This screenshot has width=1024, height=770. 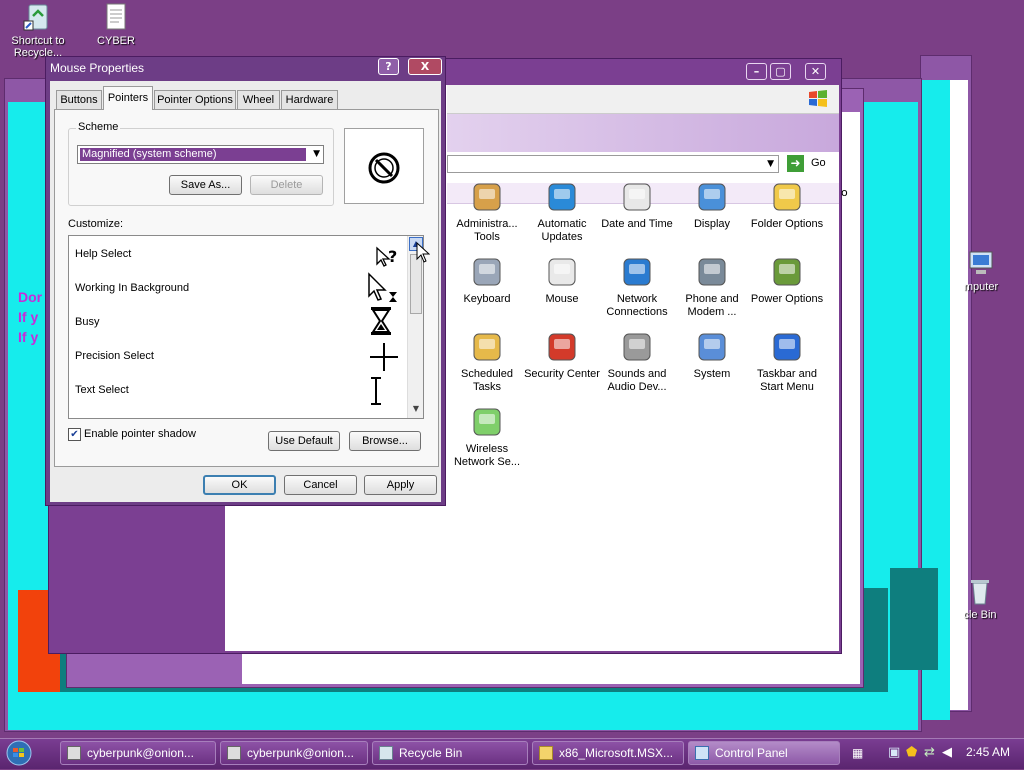 What do you see at coordinates (637, 224) in the screenshot?
I see `control-panel-item-label: Date and Time` at bounding box center [637, 224].